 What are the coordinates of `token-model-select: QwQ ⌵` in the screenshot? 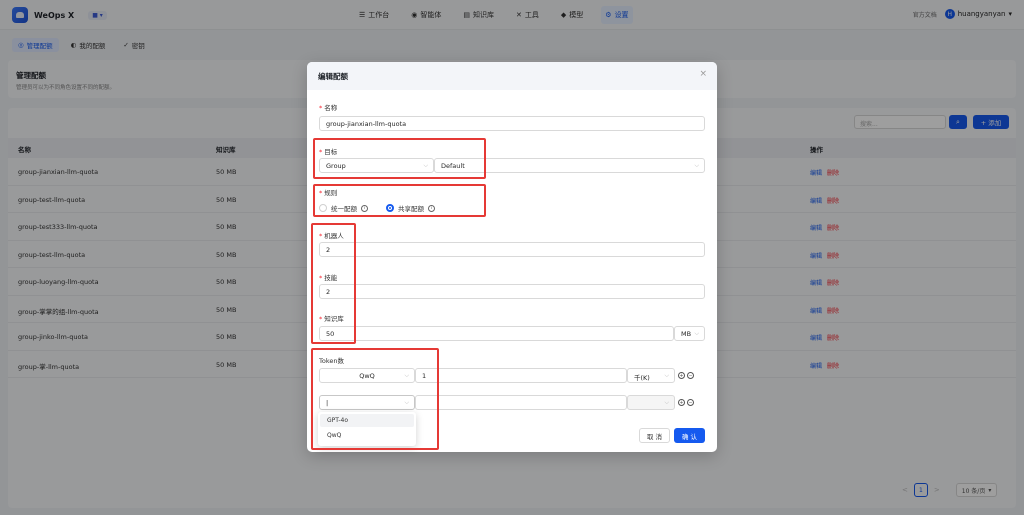 It's located at (367, 375).